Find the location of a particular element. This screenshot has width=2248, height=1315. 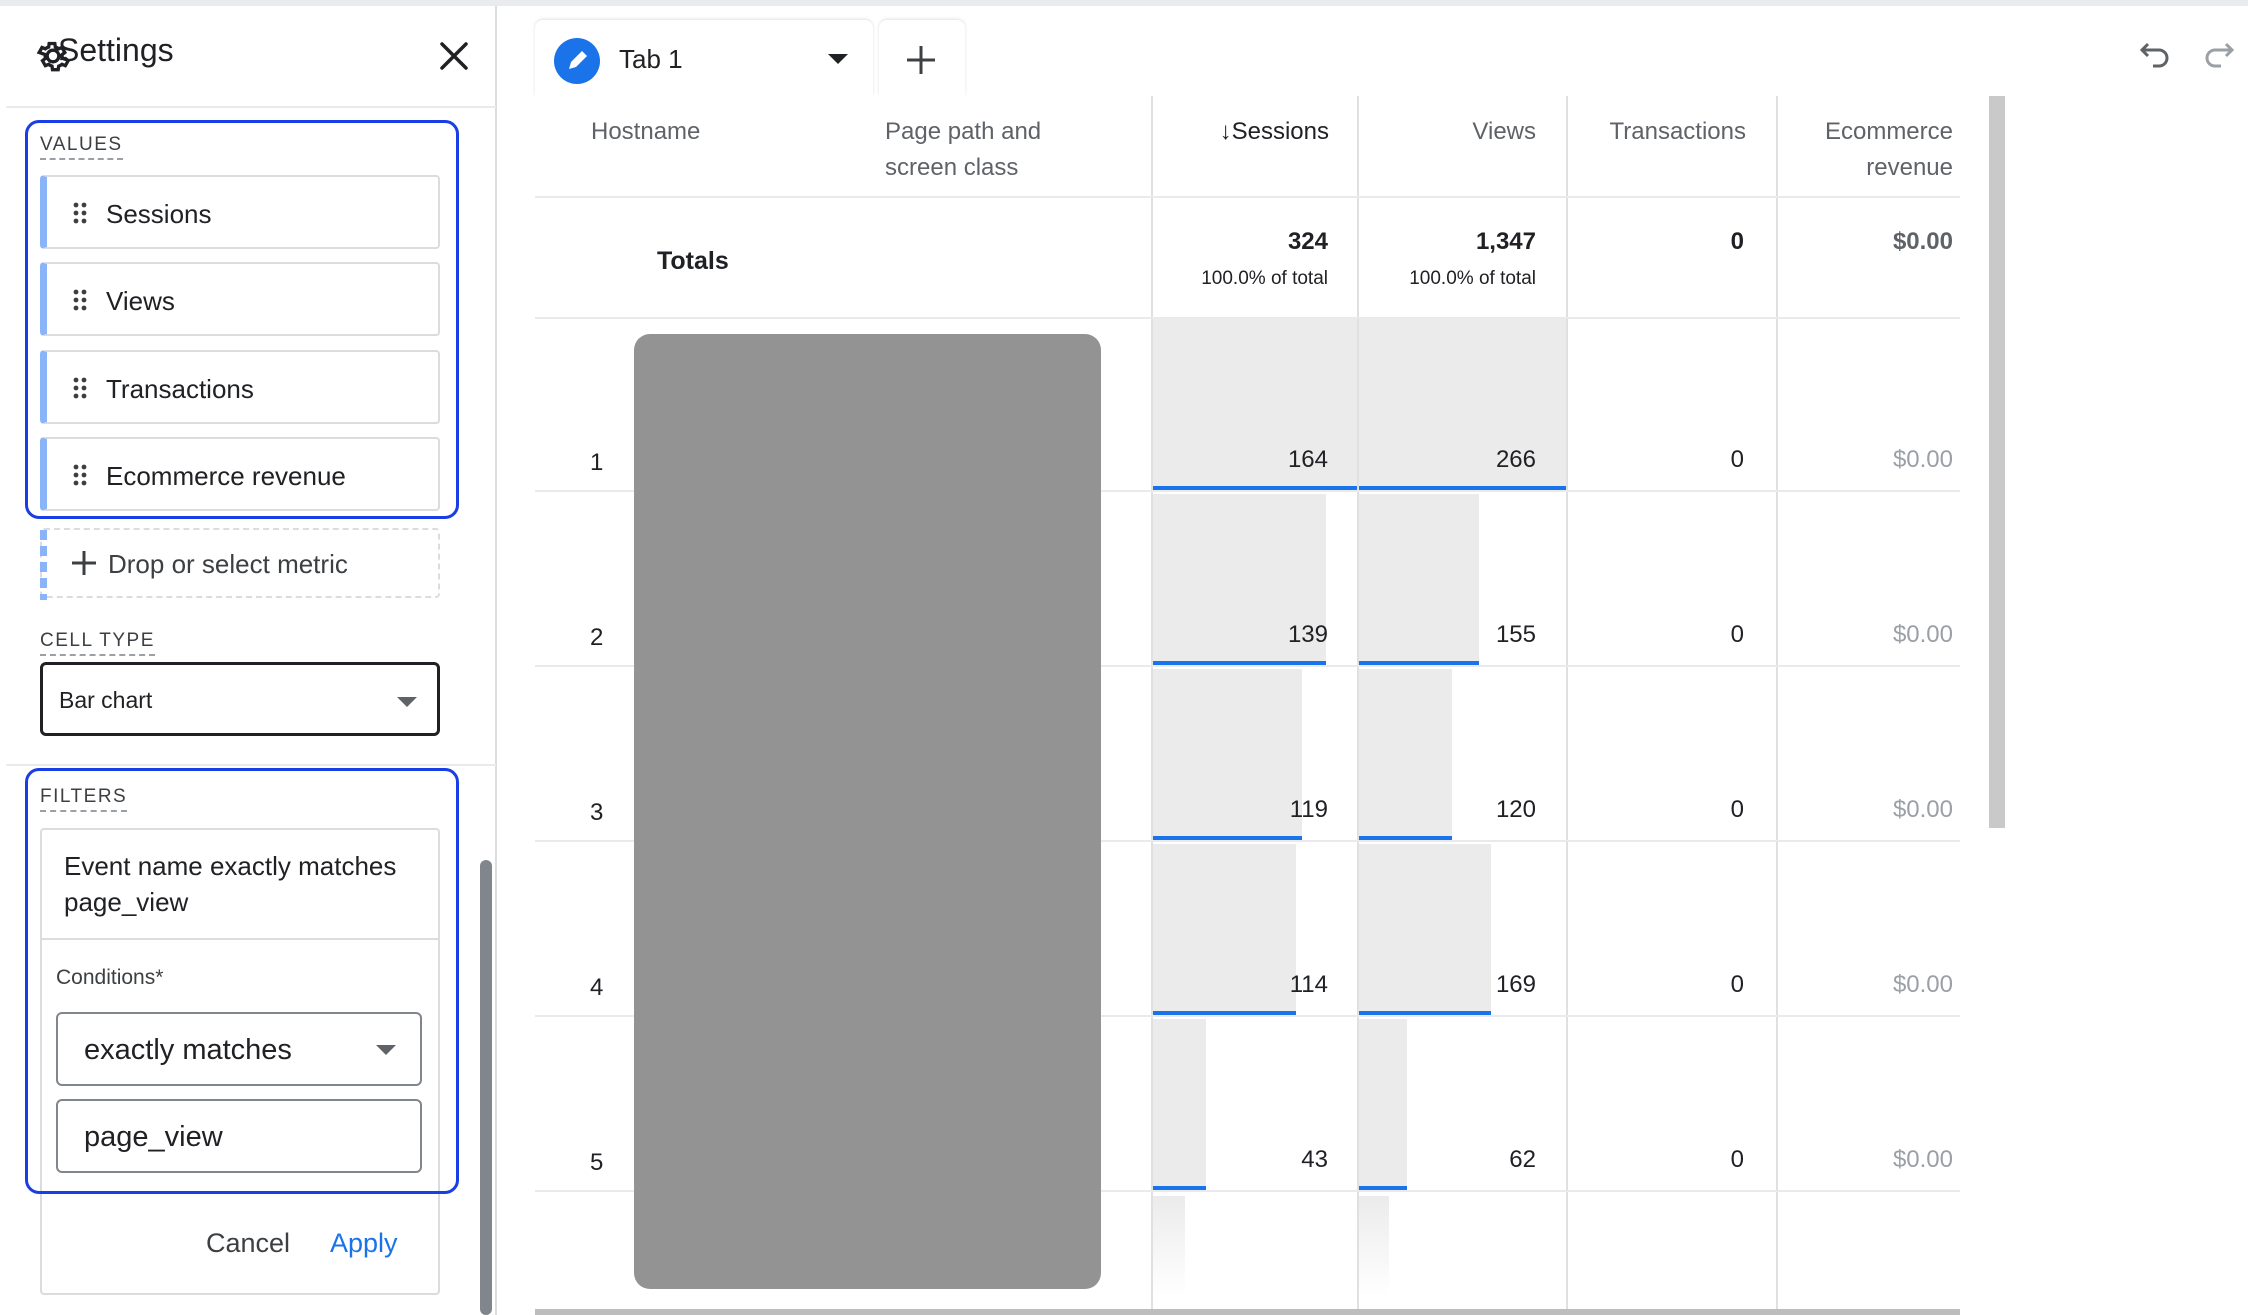

header-sessions-label: Sessions is located at coordinates (1280, 131).